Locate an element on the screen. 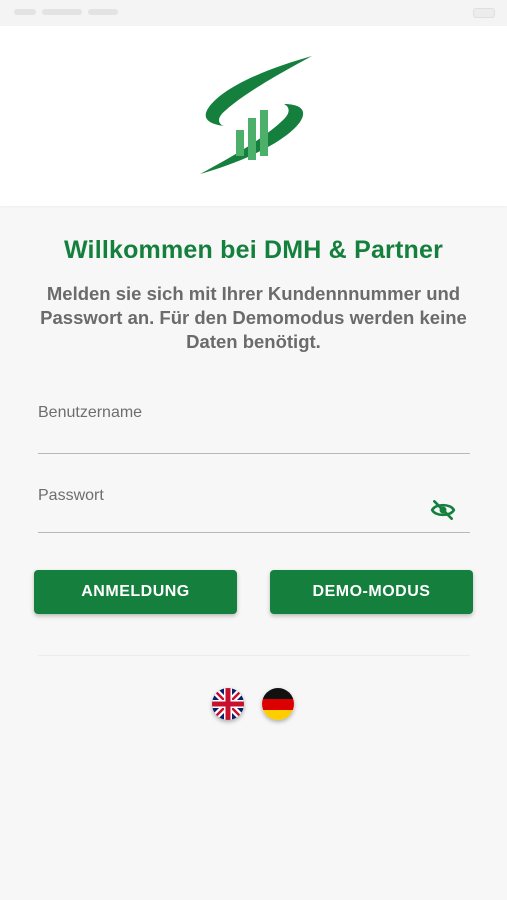 This screenshot has width=507, height=900. password-field: Passwort is located at coordinates (254, 511).